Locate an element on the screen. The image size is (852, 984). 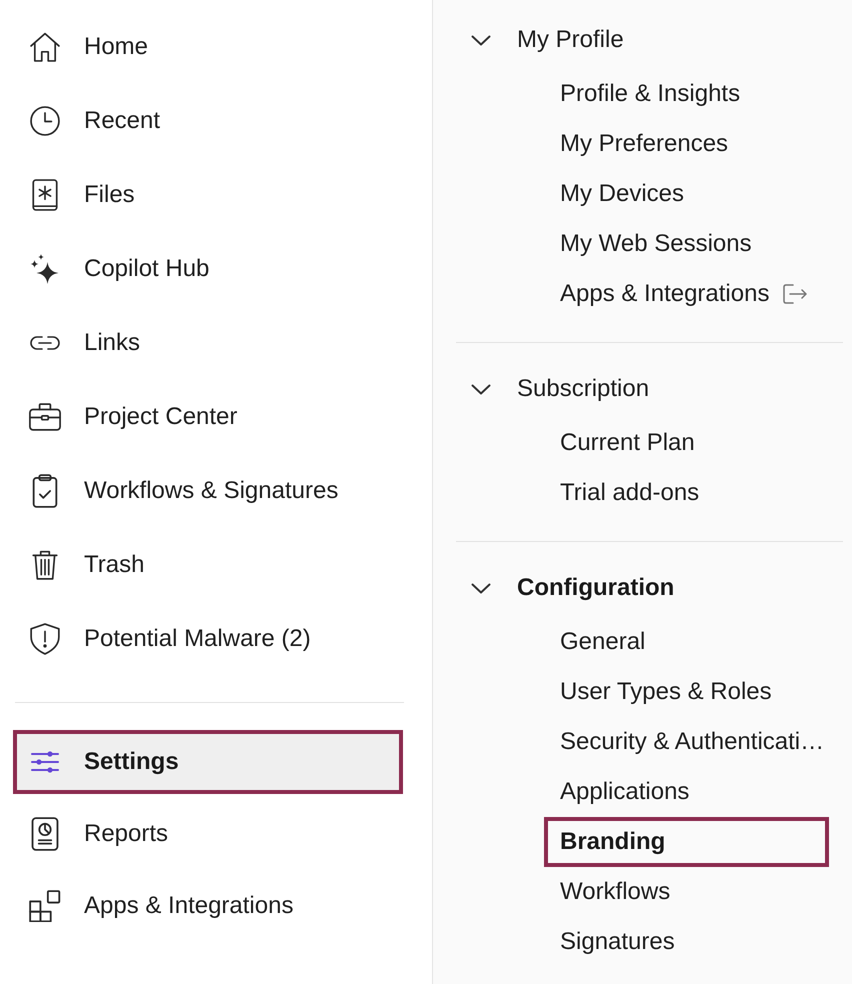
settings-link: My Preferences is located at coordinates (686, 144).